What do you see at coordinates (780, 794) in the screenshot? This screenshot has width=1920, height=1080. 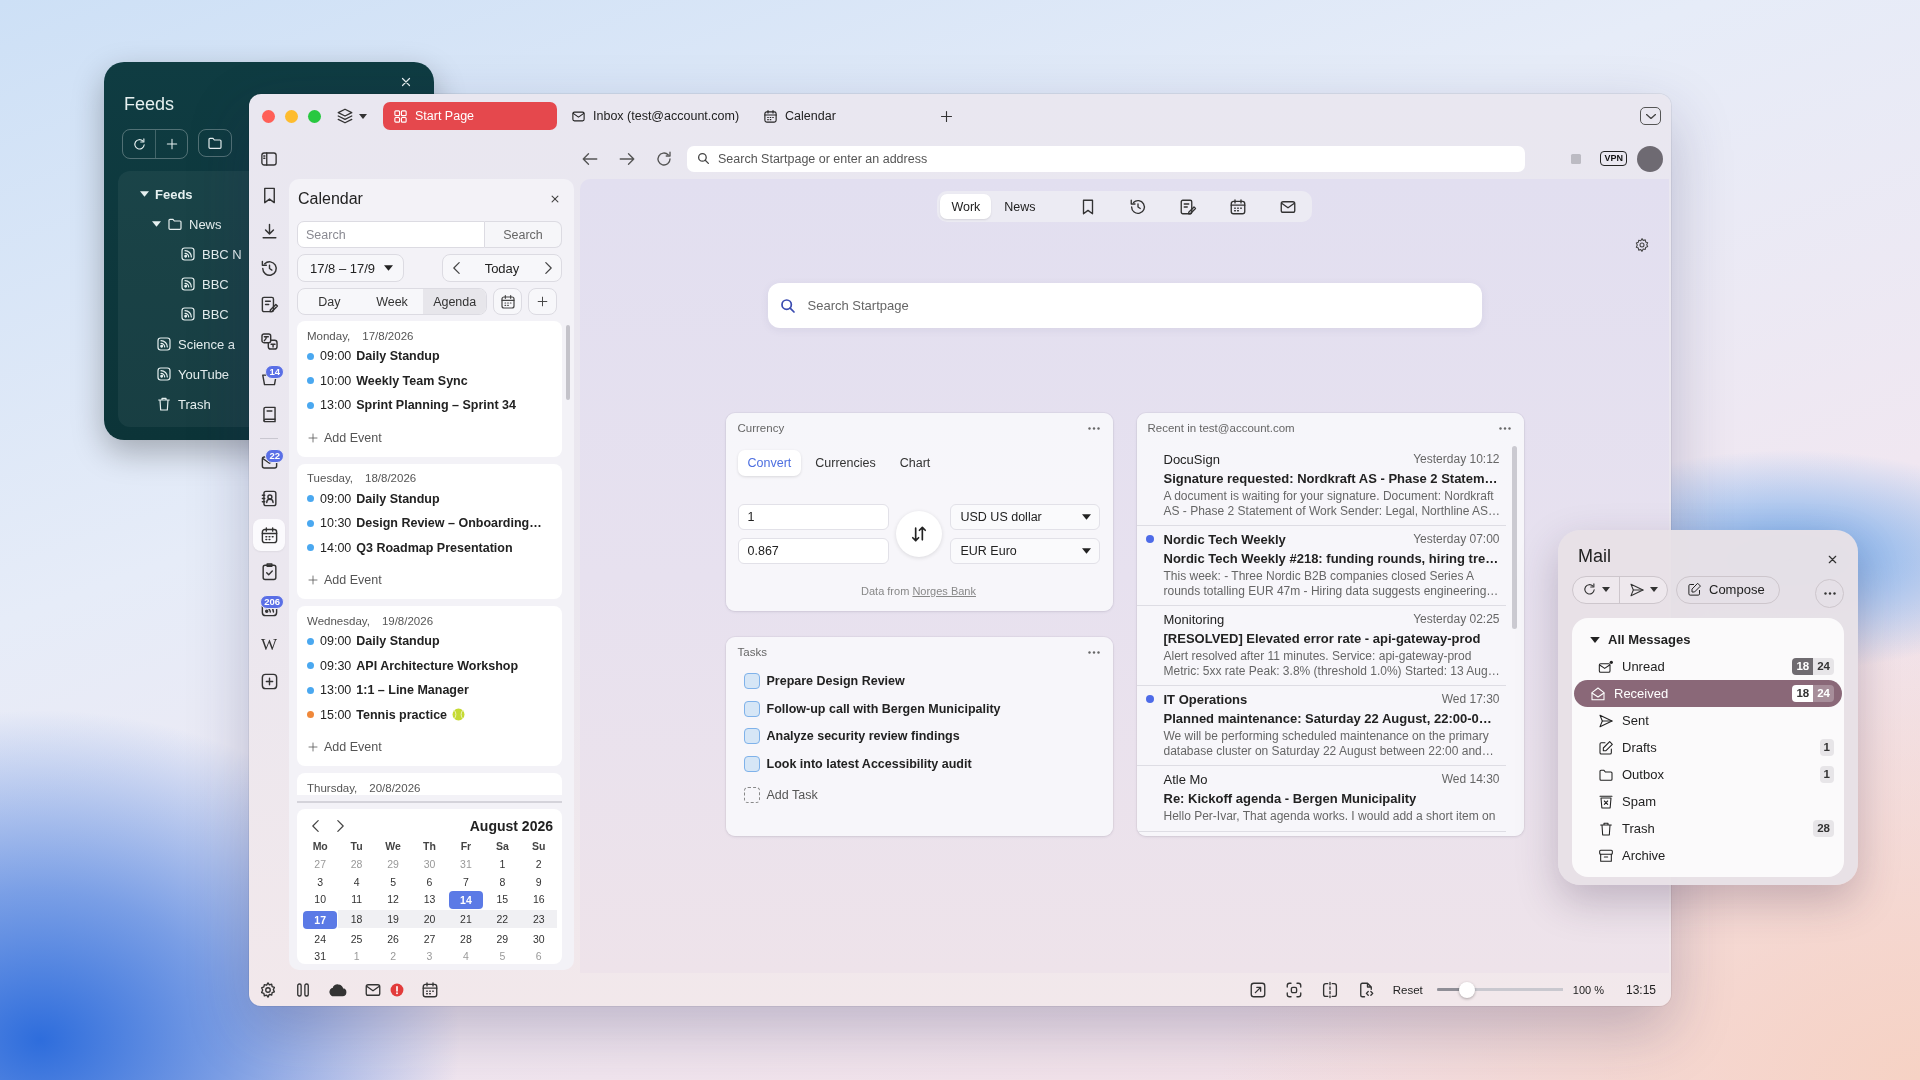 I see `add-task-button: Add Task` at bounding box center [780, 794].